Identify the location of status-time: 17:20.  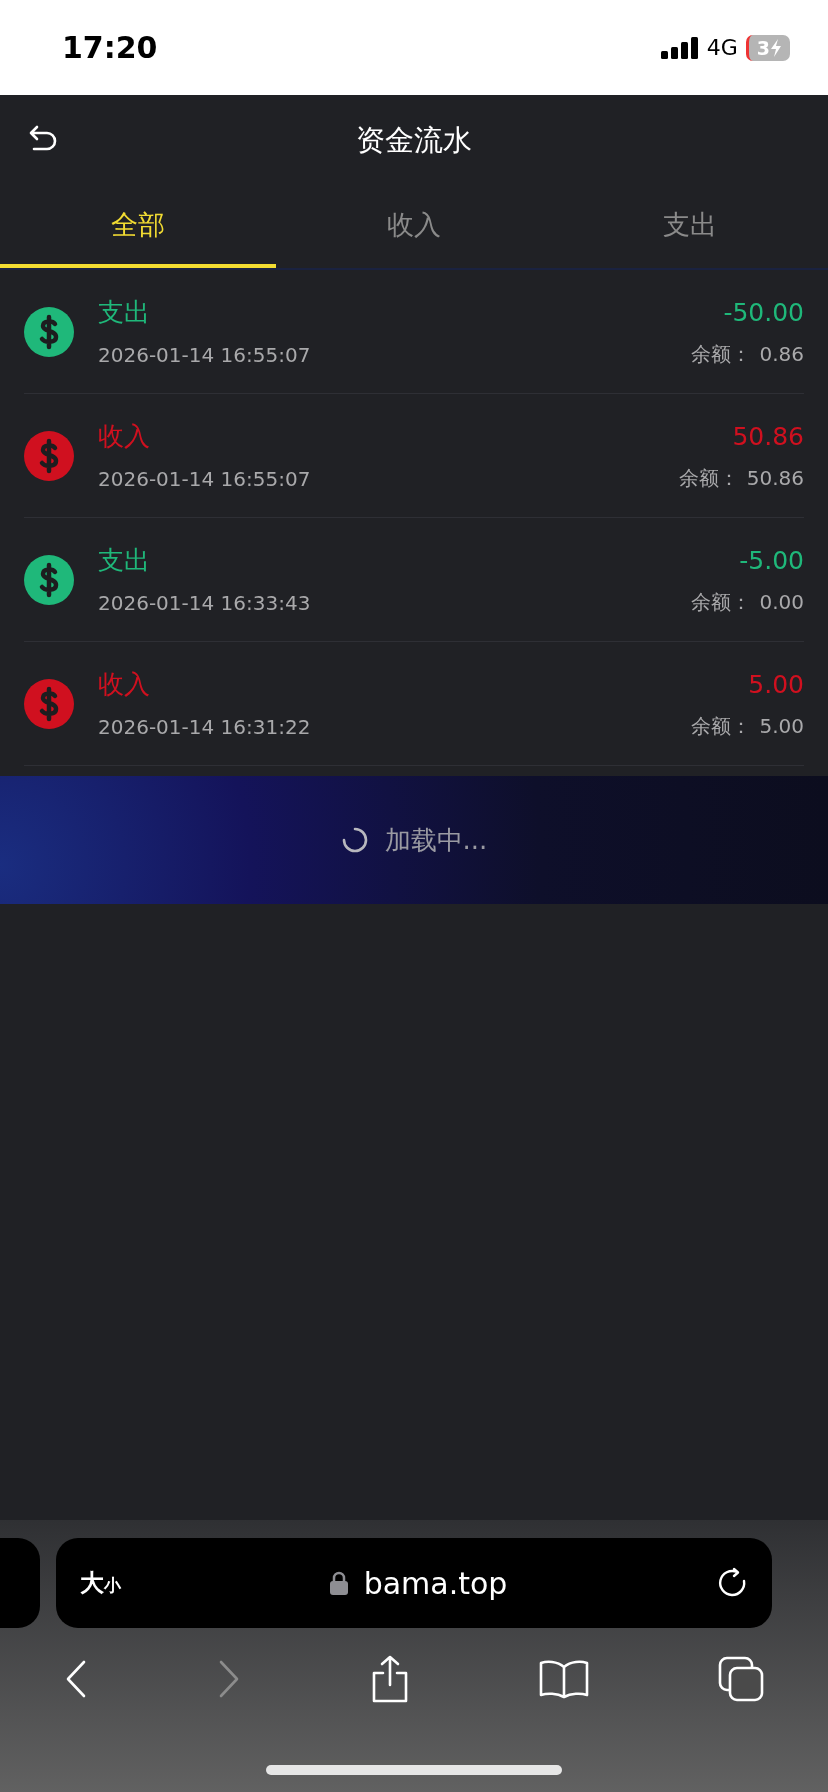
(110, 48).